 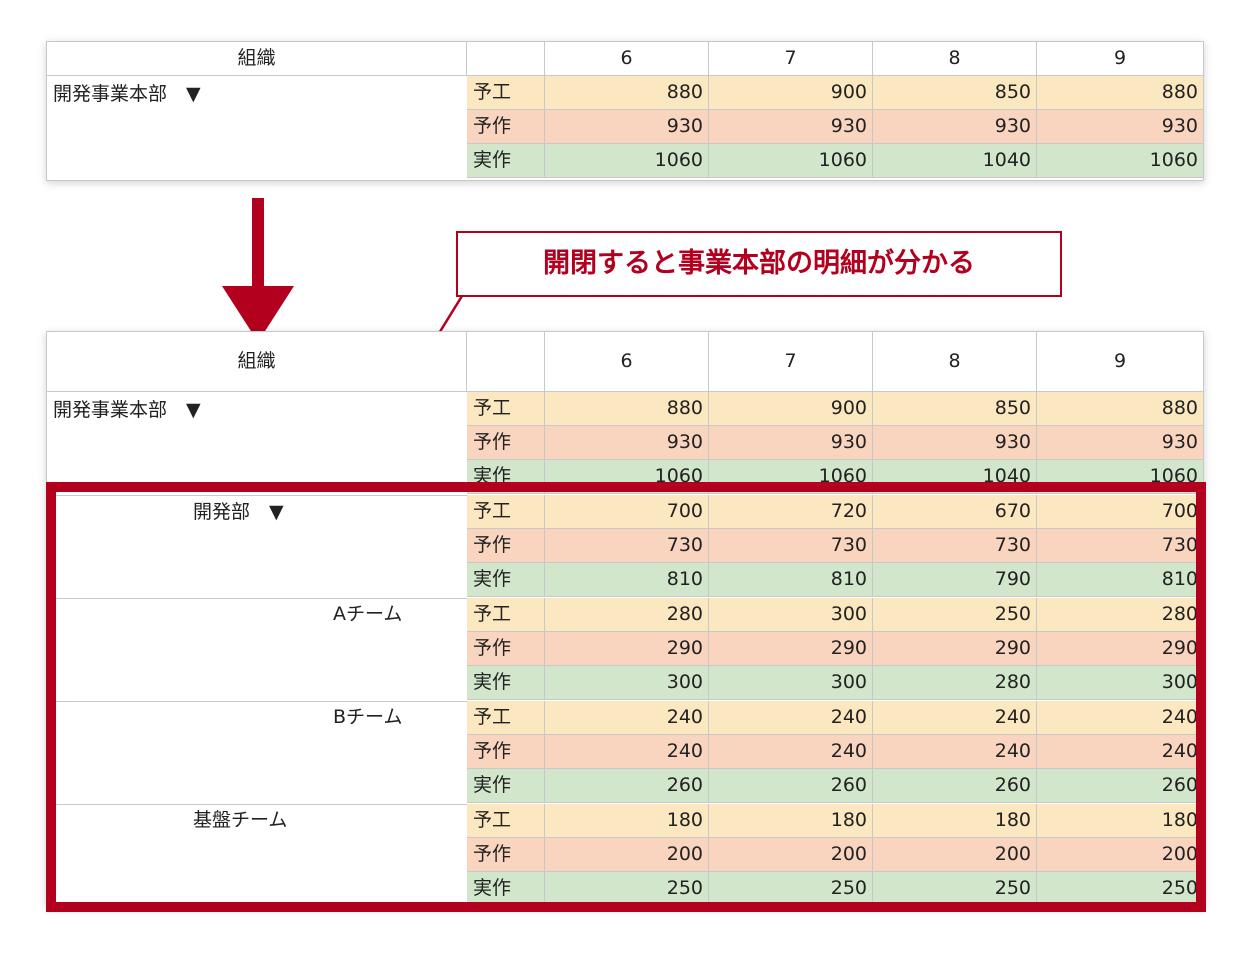 I want to click on table-row: 予作 240 240 240 240, so click(x=625, y=752).